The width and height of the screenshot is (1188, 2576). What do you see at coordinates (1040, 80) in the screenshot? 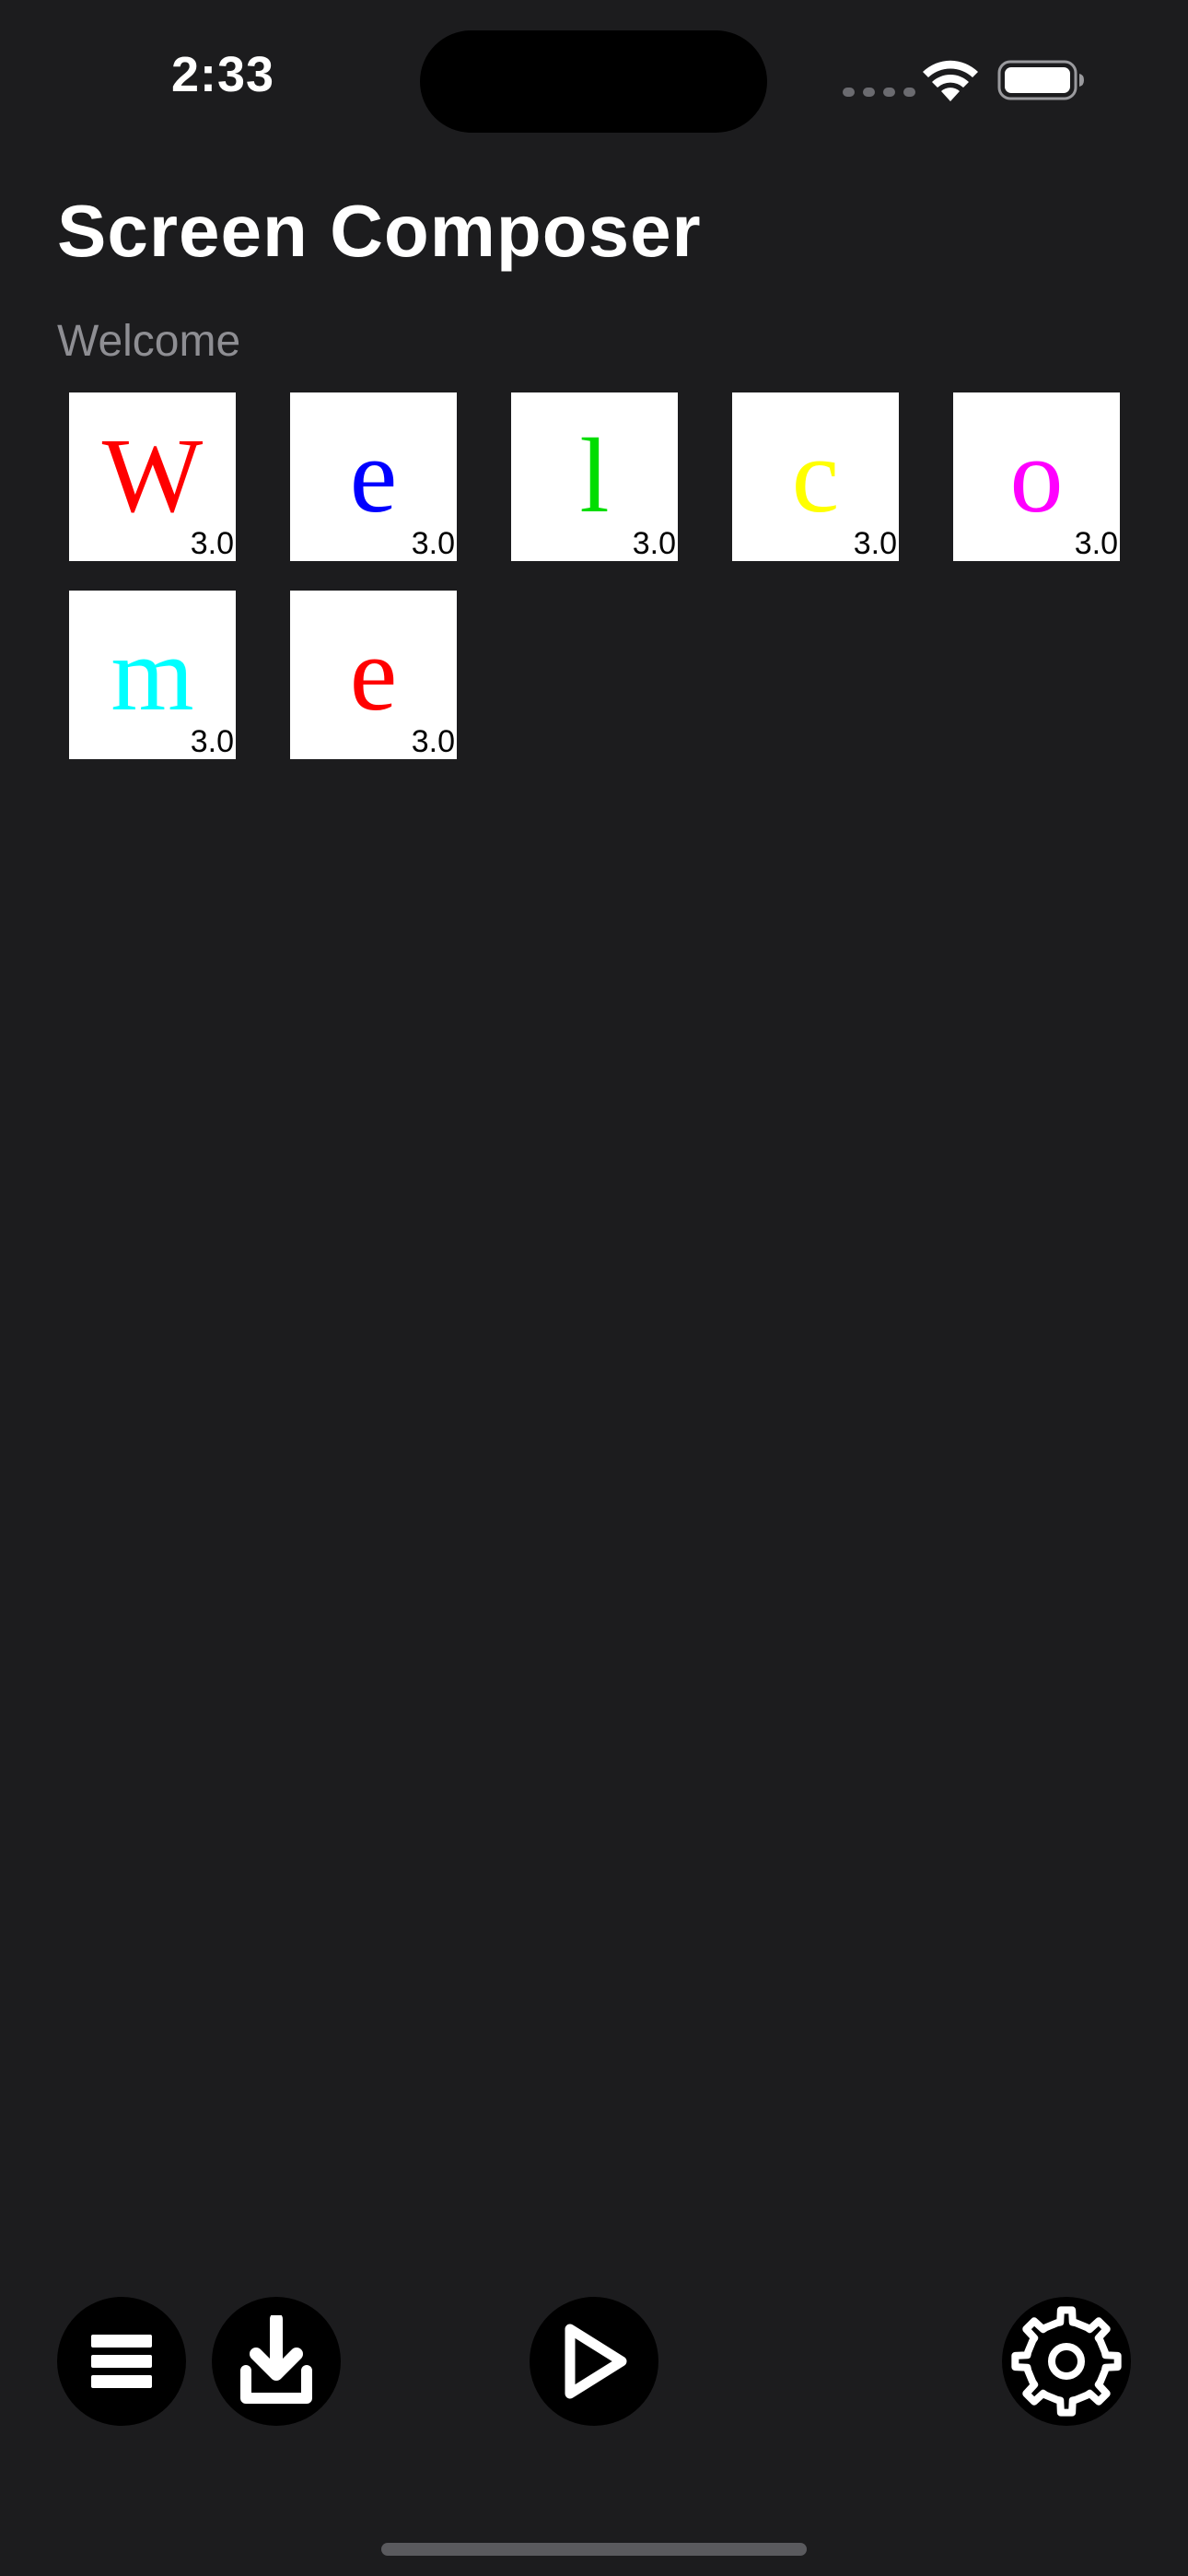
I see `battery-icon` at bounding box center [1040, 80].